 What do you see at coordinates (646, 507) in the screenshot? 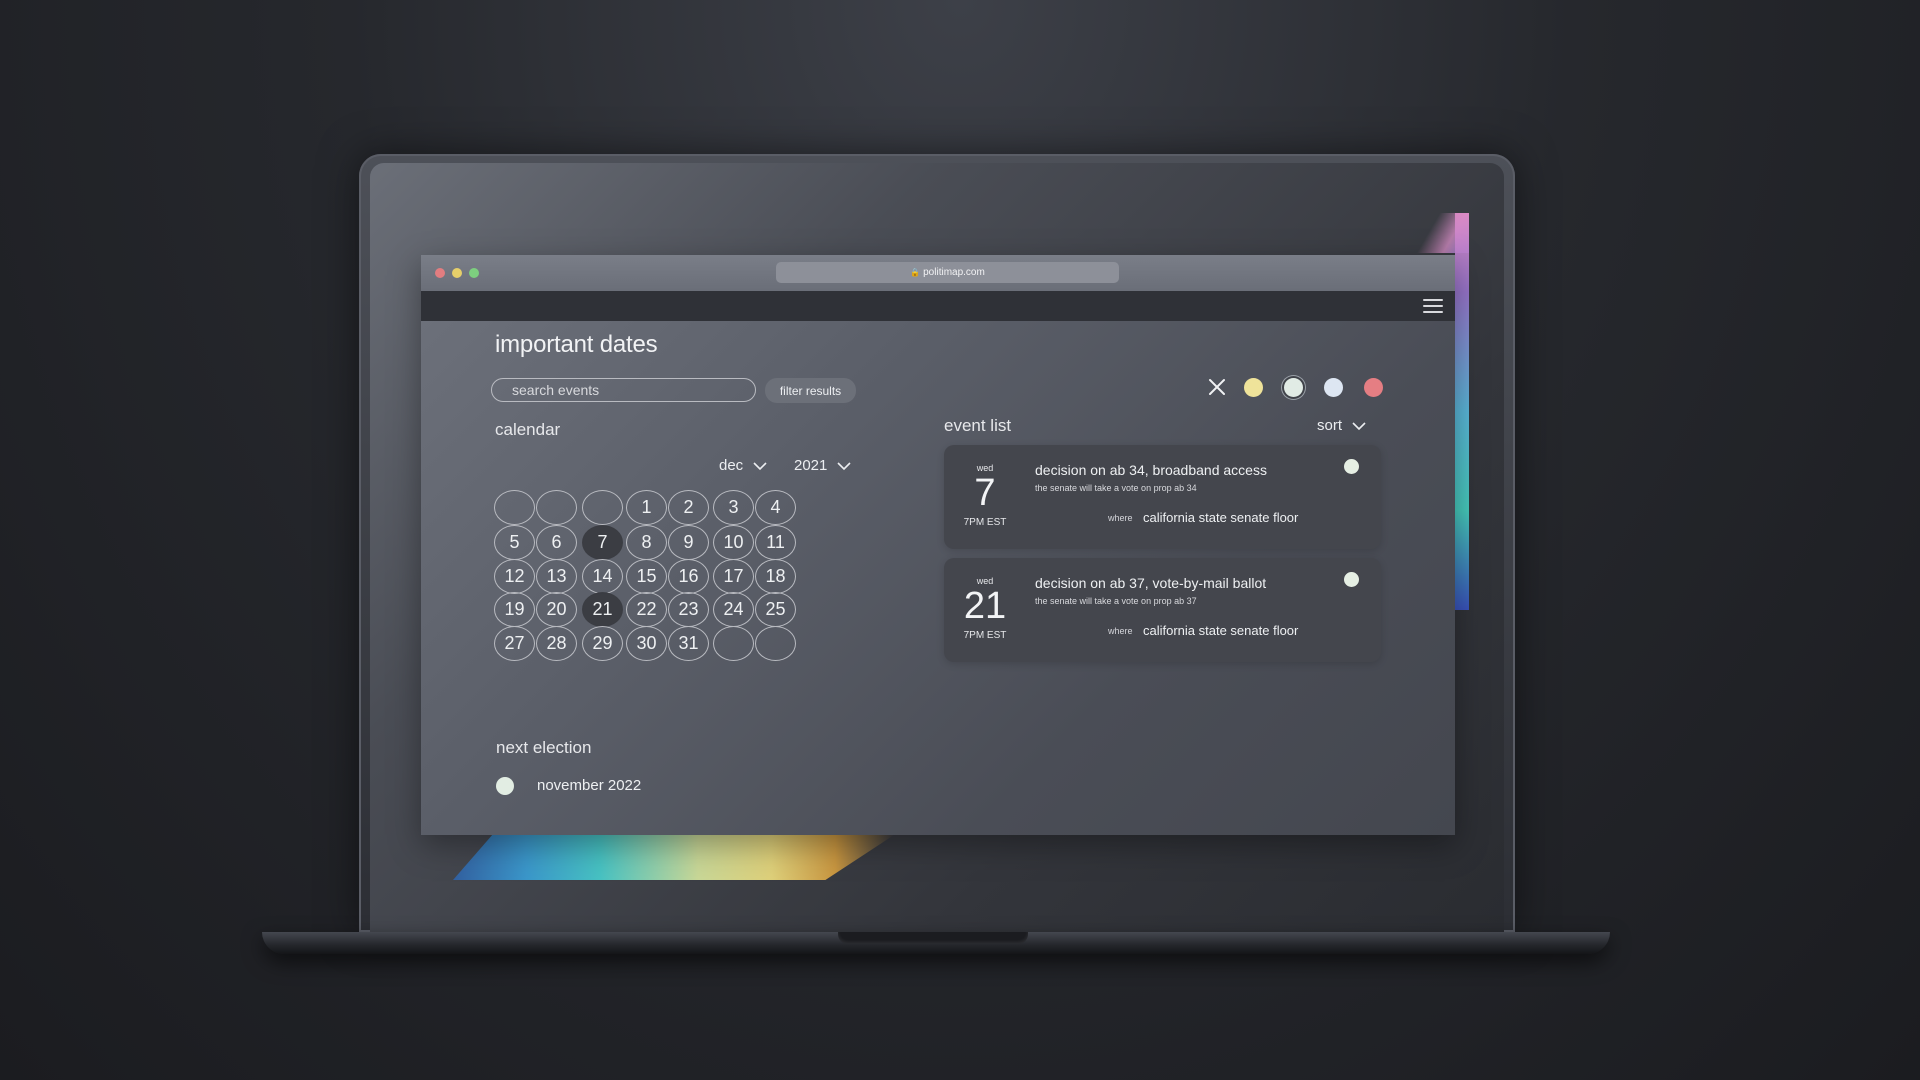
I see `calendar-day: 1` at bounding box center [646, 507].